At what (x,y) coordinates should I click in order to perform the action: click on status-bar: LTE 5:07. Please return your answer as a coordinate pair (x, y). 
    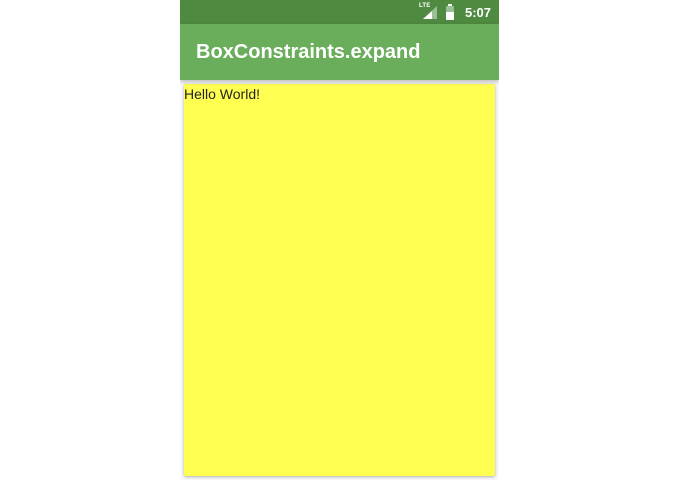
    Looking at the image, I should click on (339, 12).